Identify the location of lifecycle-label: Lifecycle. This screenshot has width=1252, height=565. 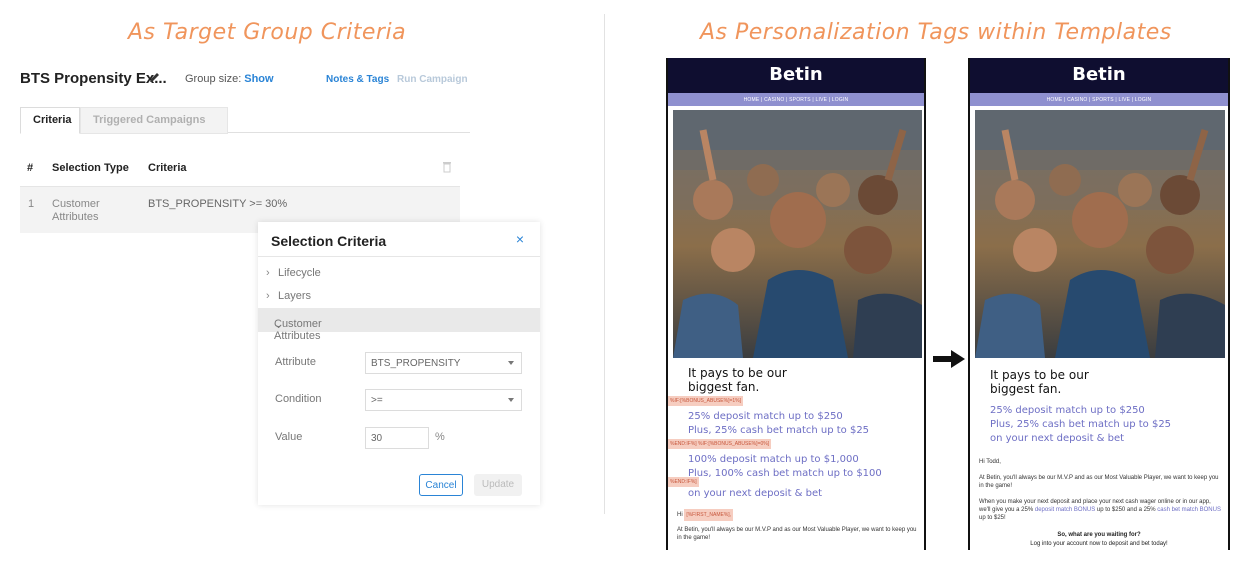
(299, 273).